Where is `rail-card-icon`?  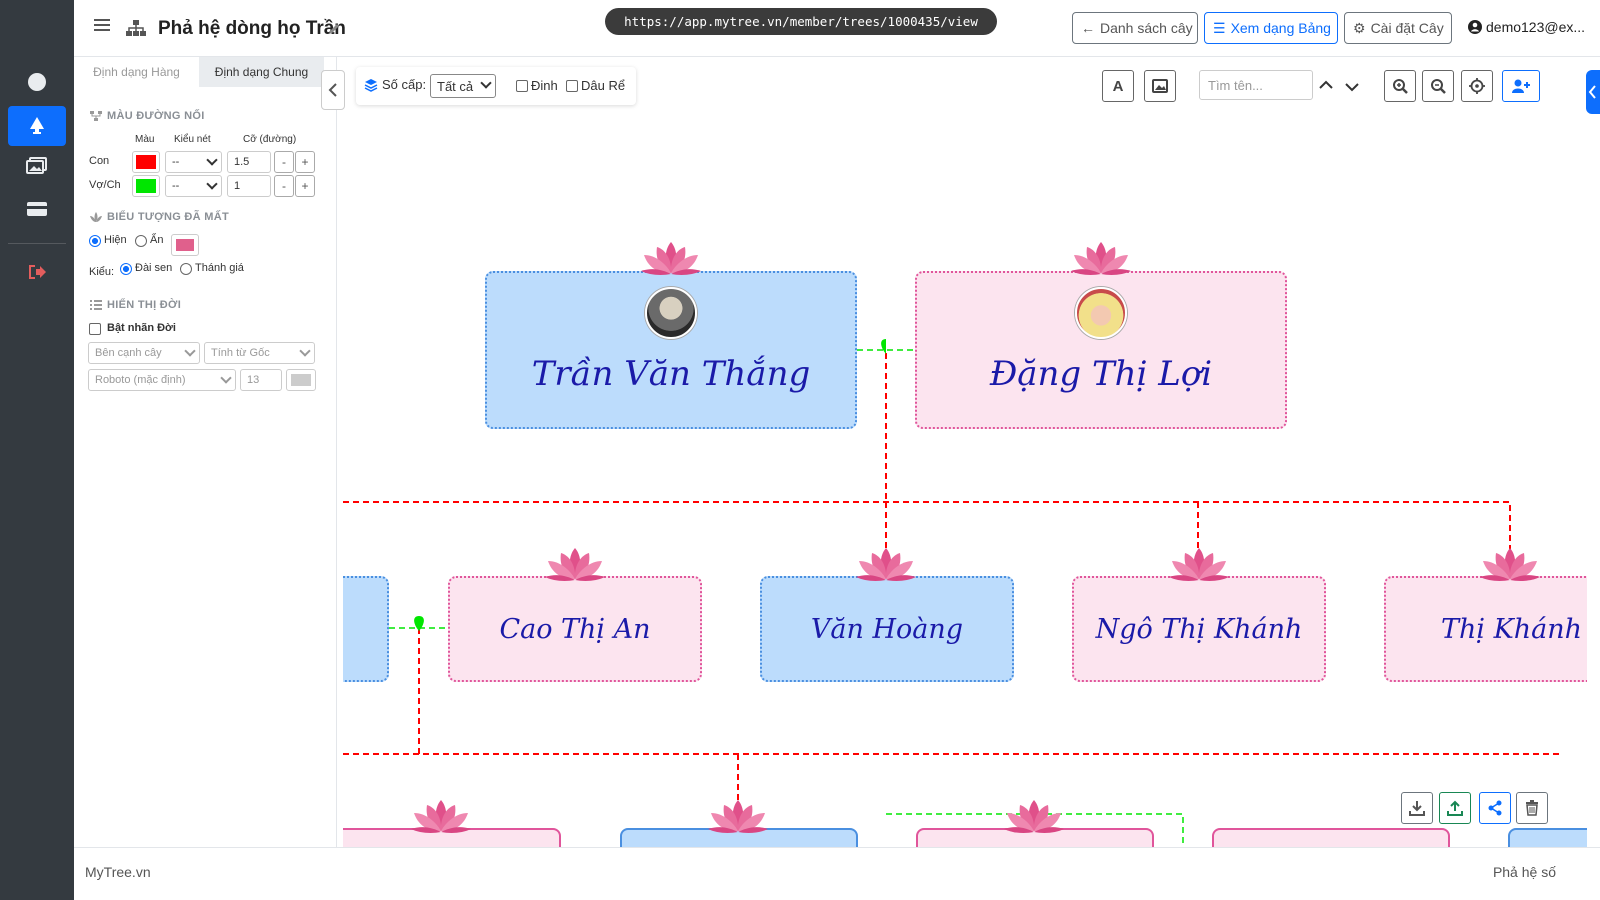 rail-card-icon is located at coordinates (37, 209).